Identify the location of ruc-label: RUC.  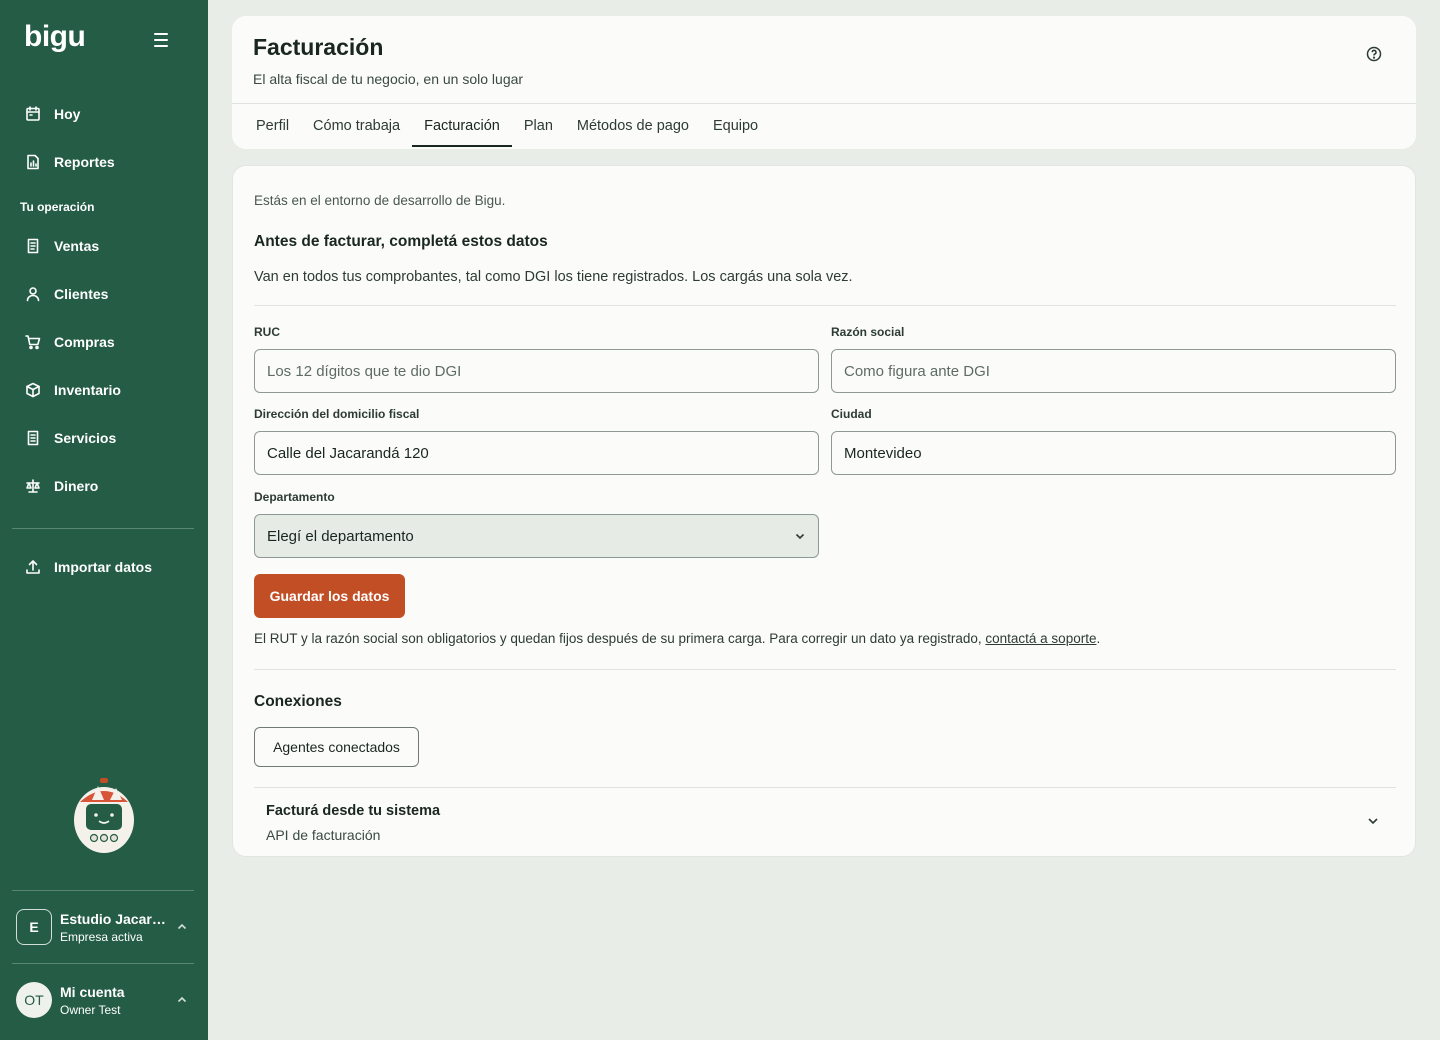
(267, 332).